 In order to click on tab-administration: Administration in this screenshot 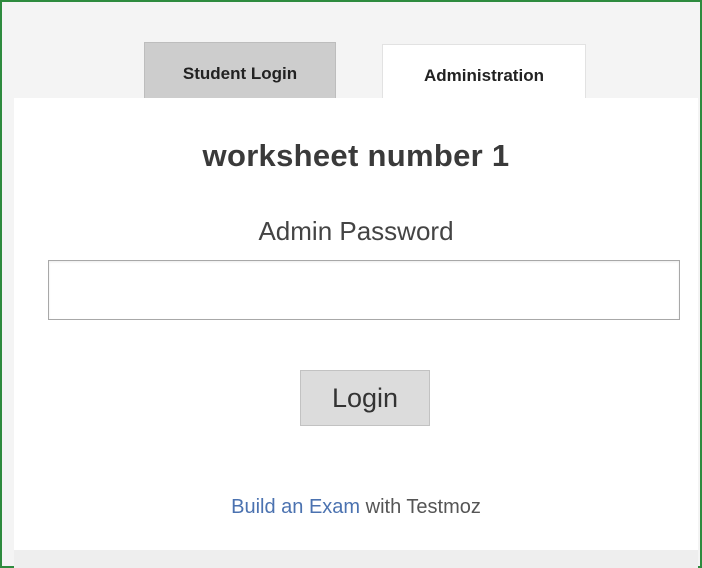, I will do `click(484, 72)`.